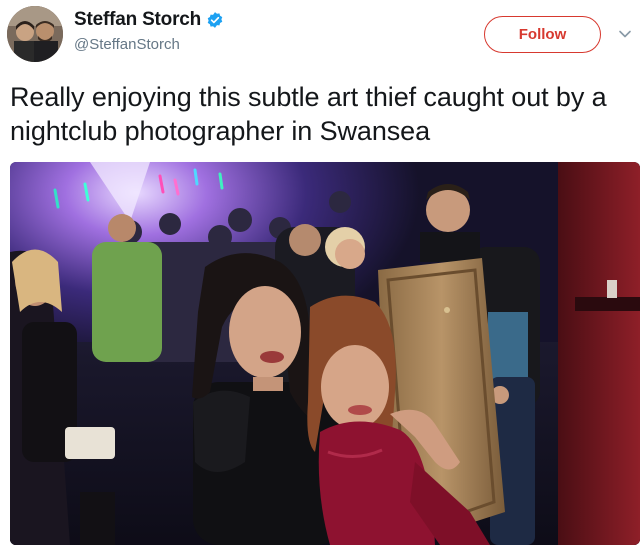 This screenshot has width=640, height=545. I want to click on author-handle: @SteffanStorch, so click(127, 44).